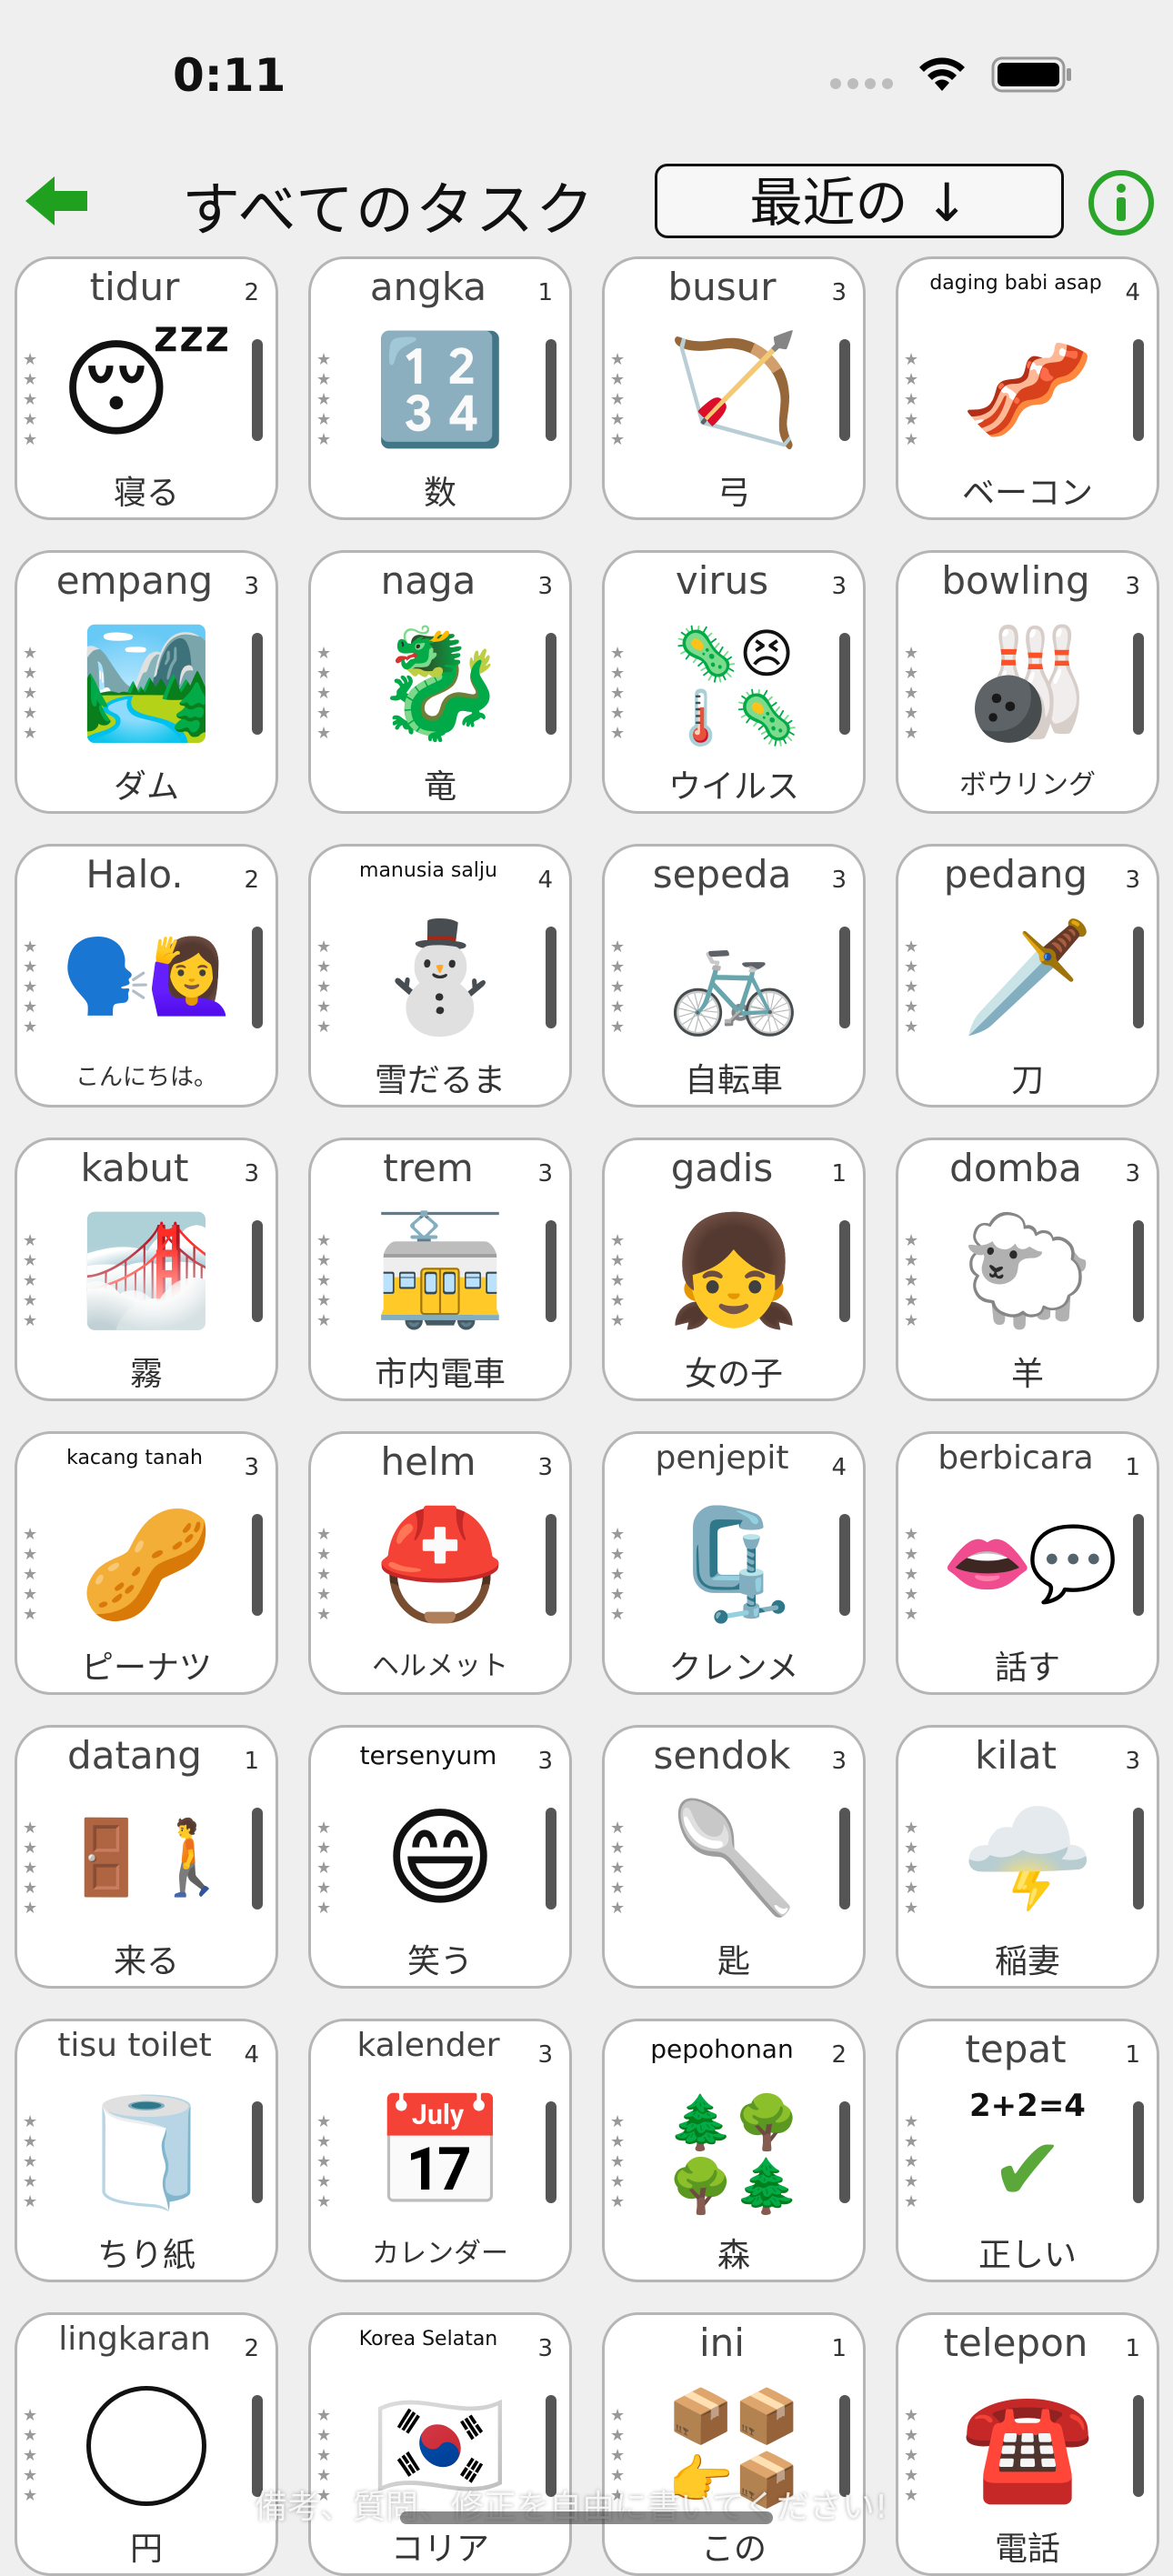 Image resolution: width=1173 pixels, height=2576 pixels. I want to click on card-picture, so click(146, 2445).